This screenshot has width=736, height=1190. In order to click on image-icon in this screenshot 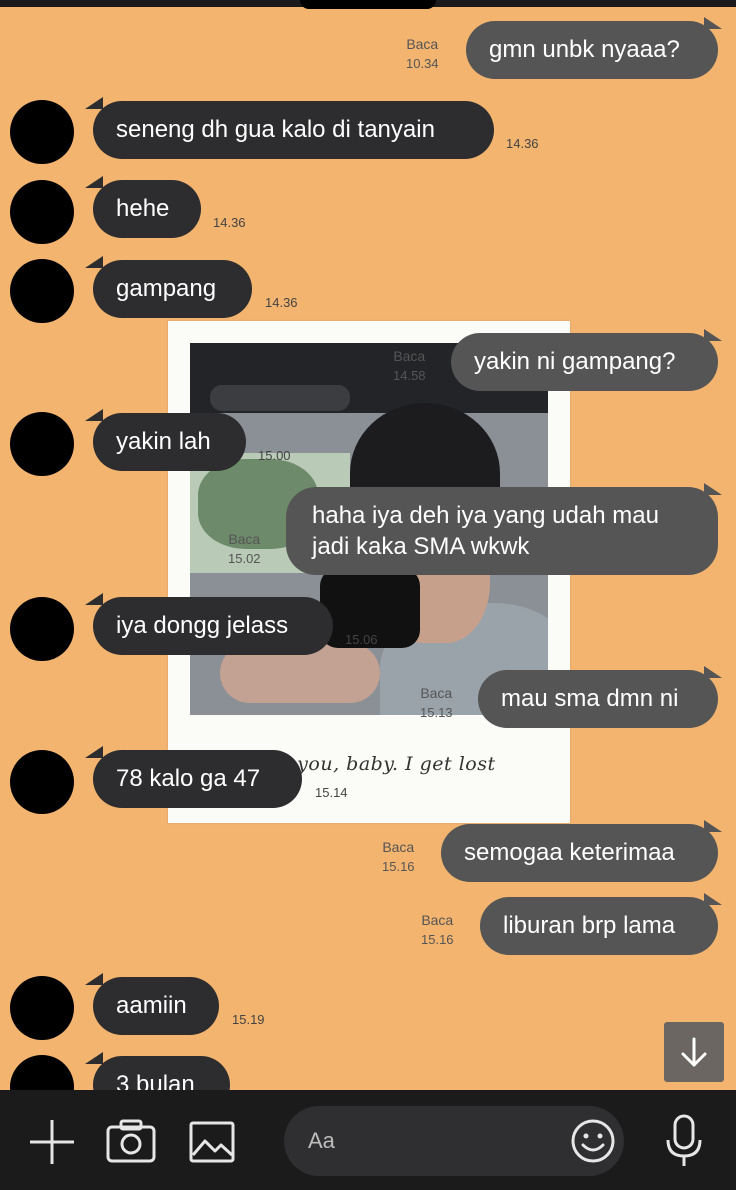, I will do `click(212, 1142)`.